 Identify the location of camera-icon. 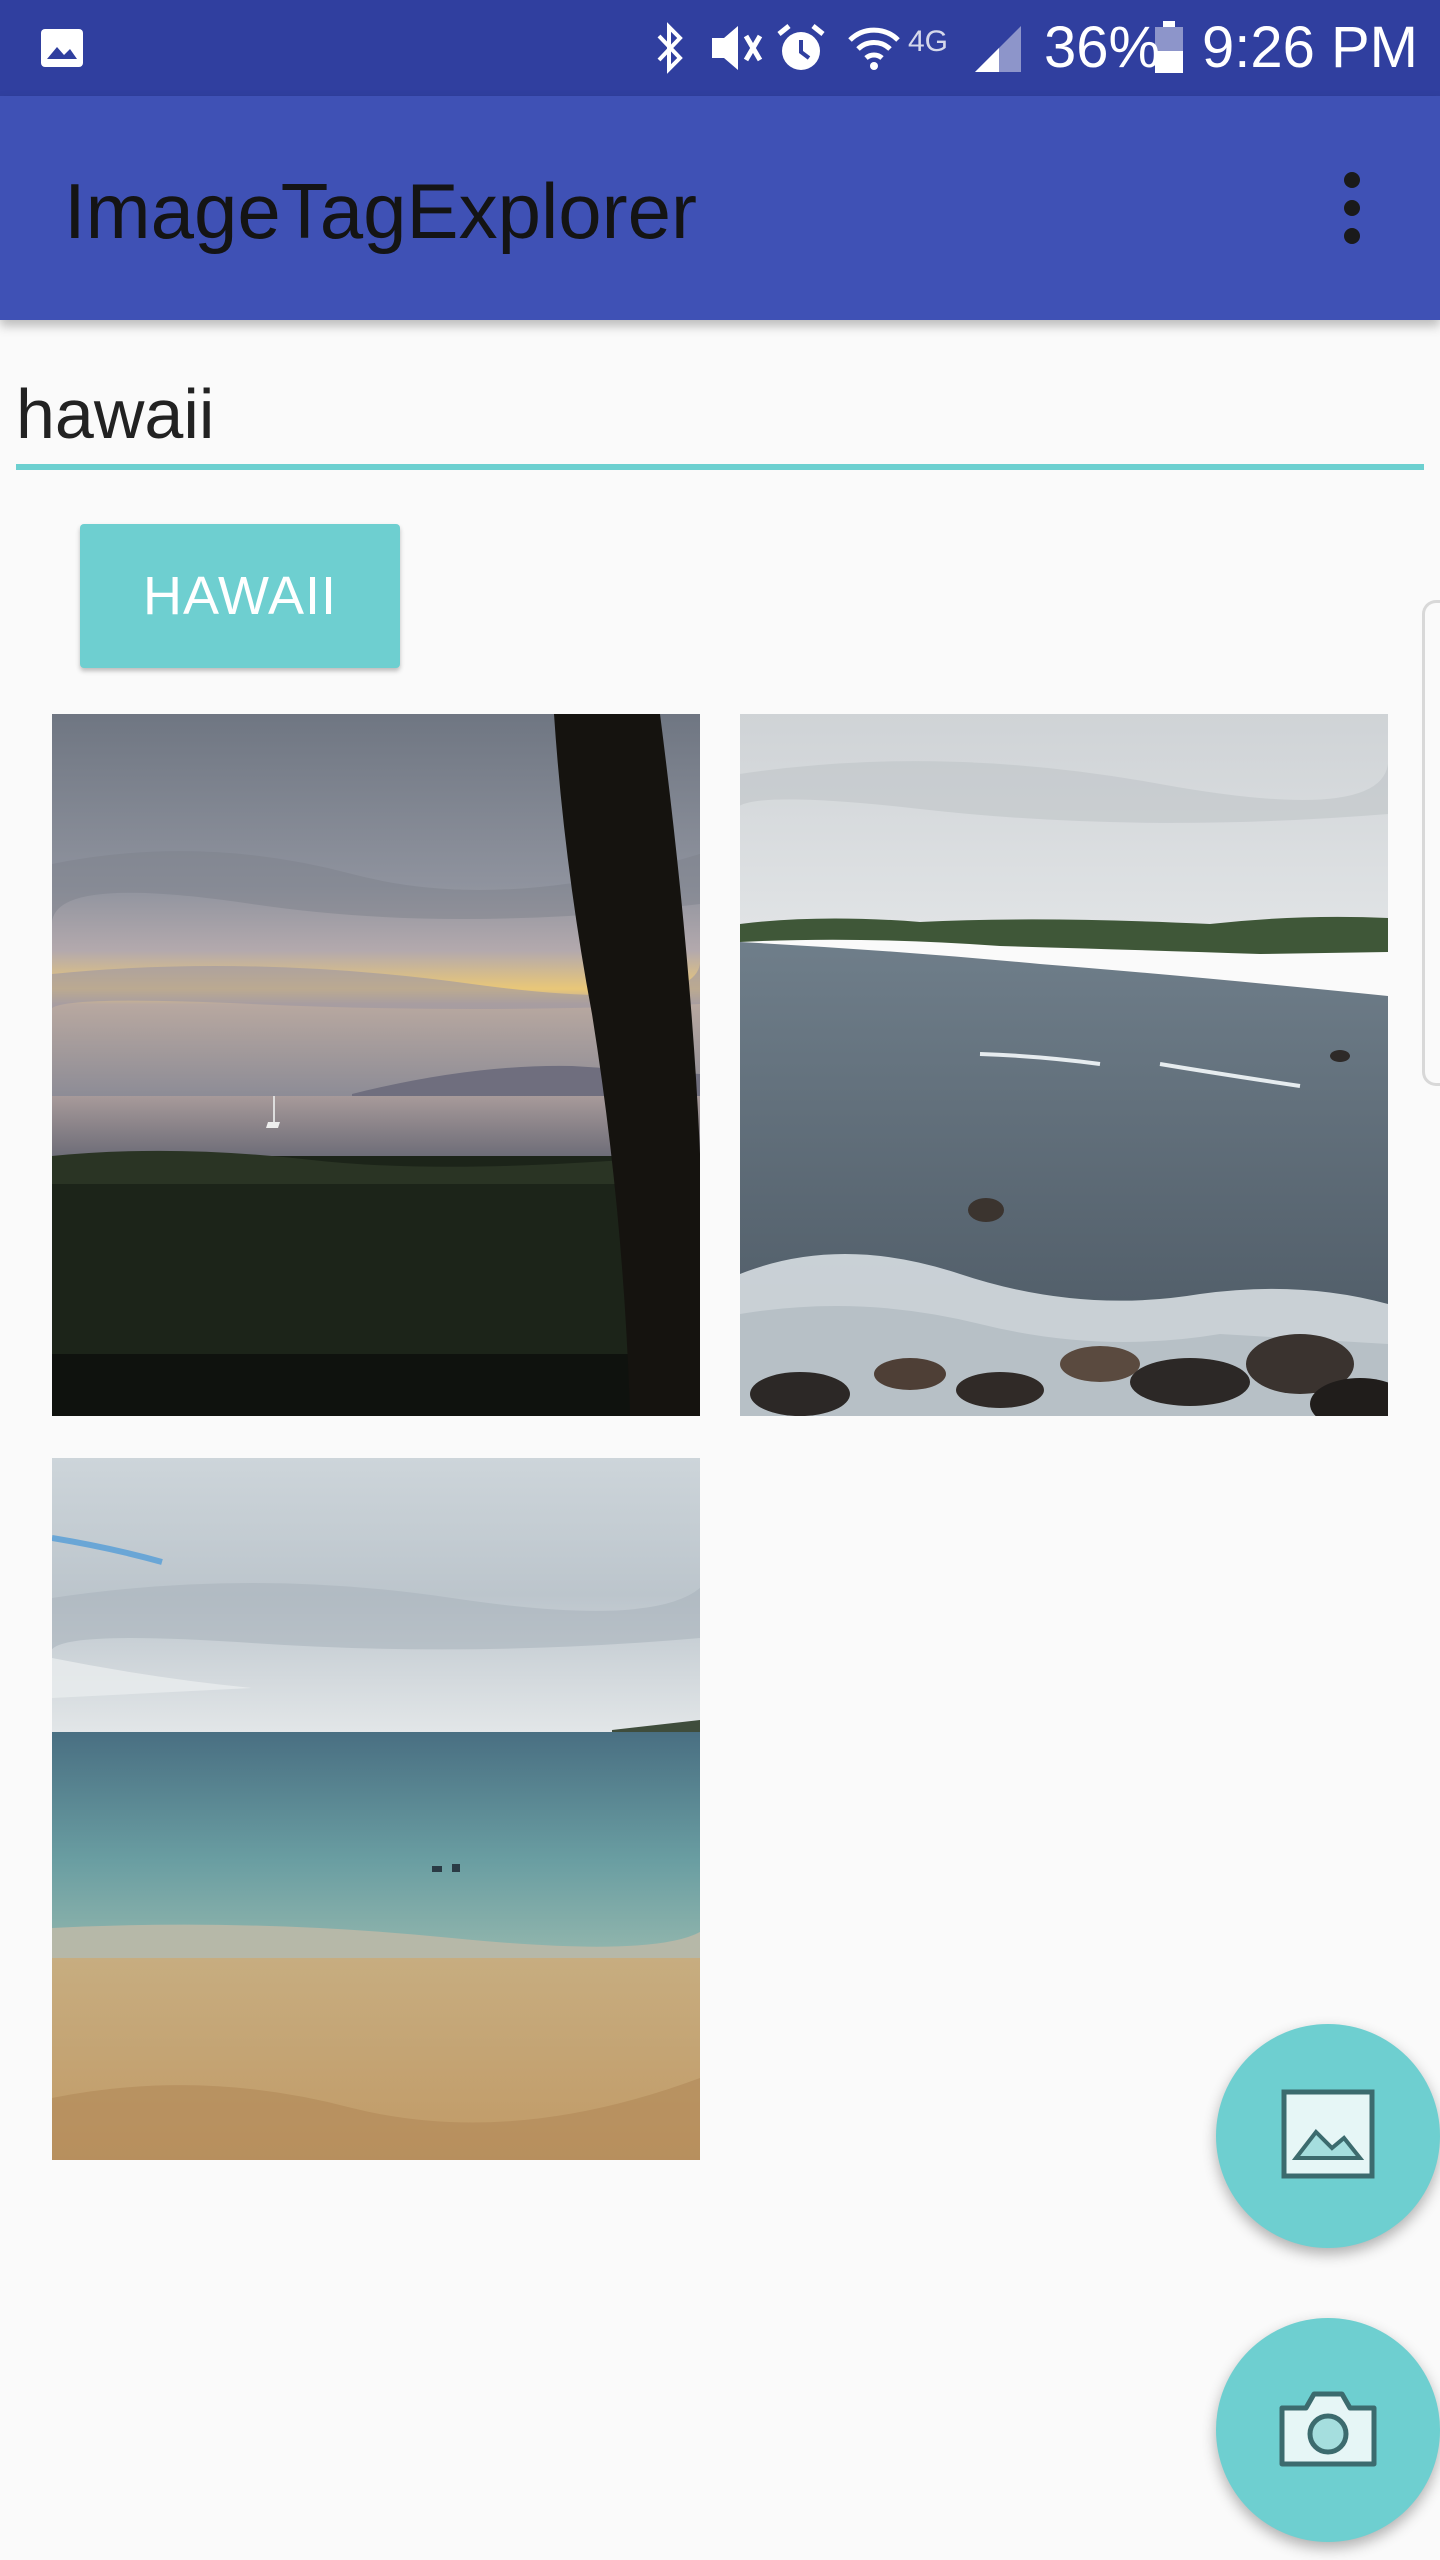
(1328, 2430).